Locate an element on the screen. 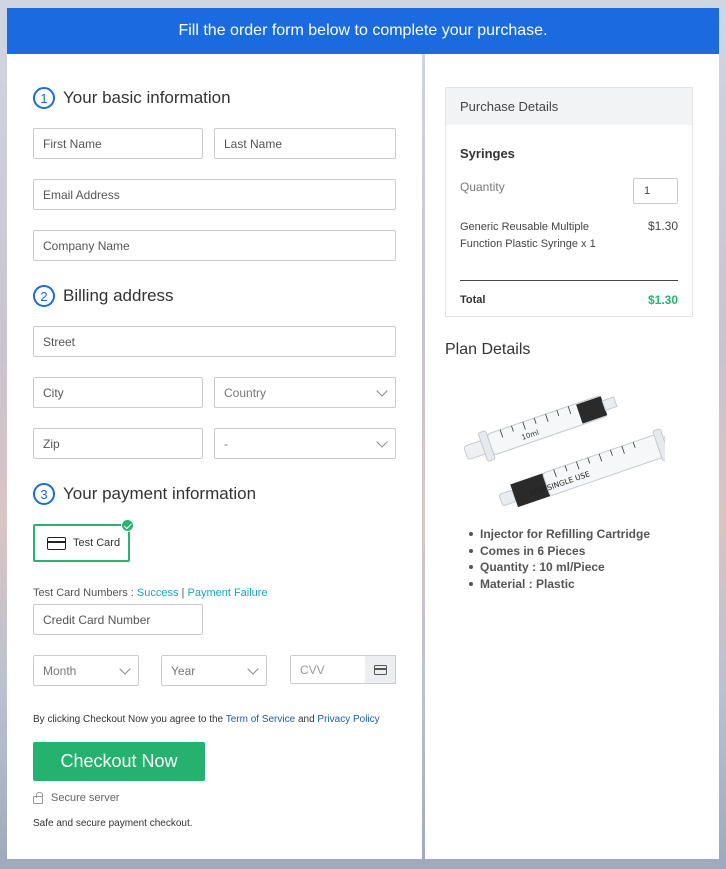  city-input: City is located at coordinates (118, 392).